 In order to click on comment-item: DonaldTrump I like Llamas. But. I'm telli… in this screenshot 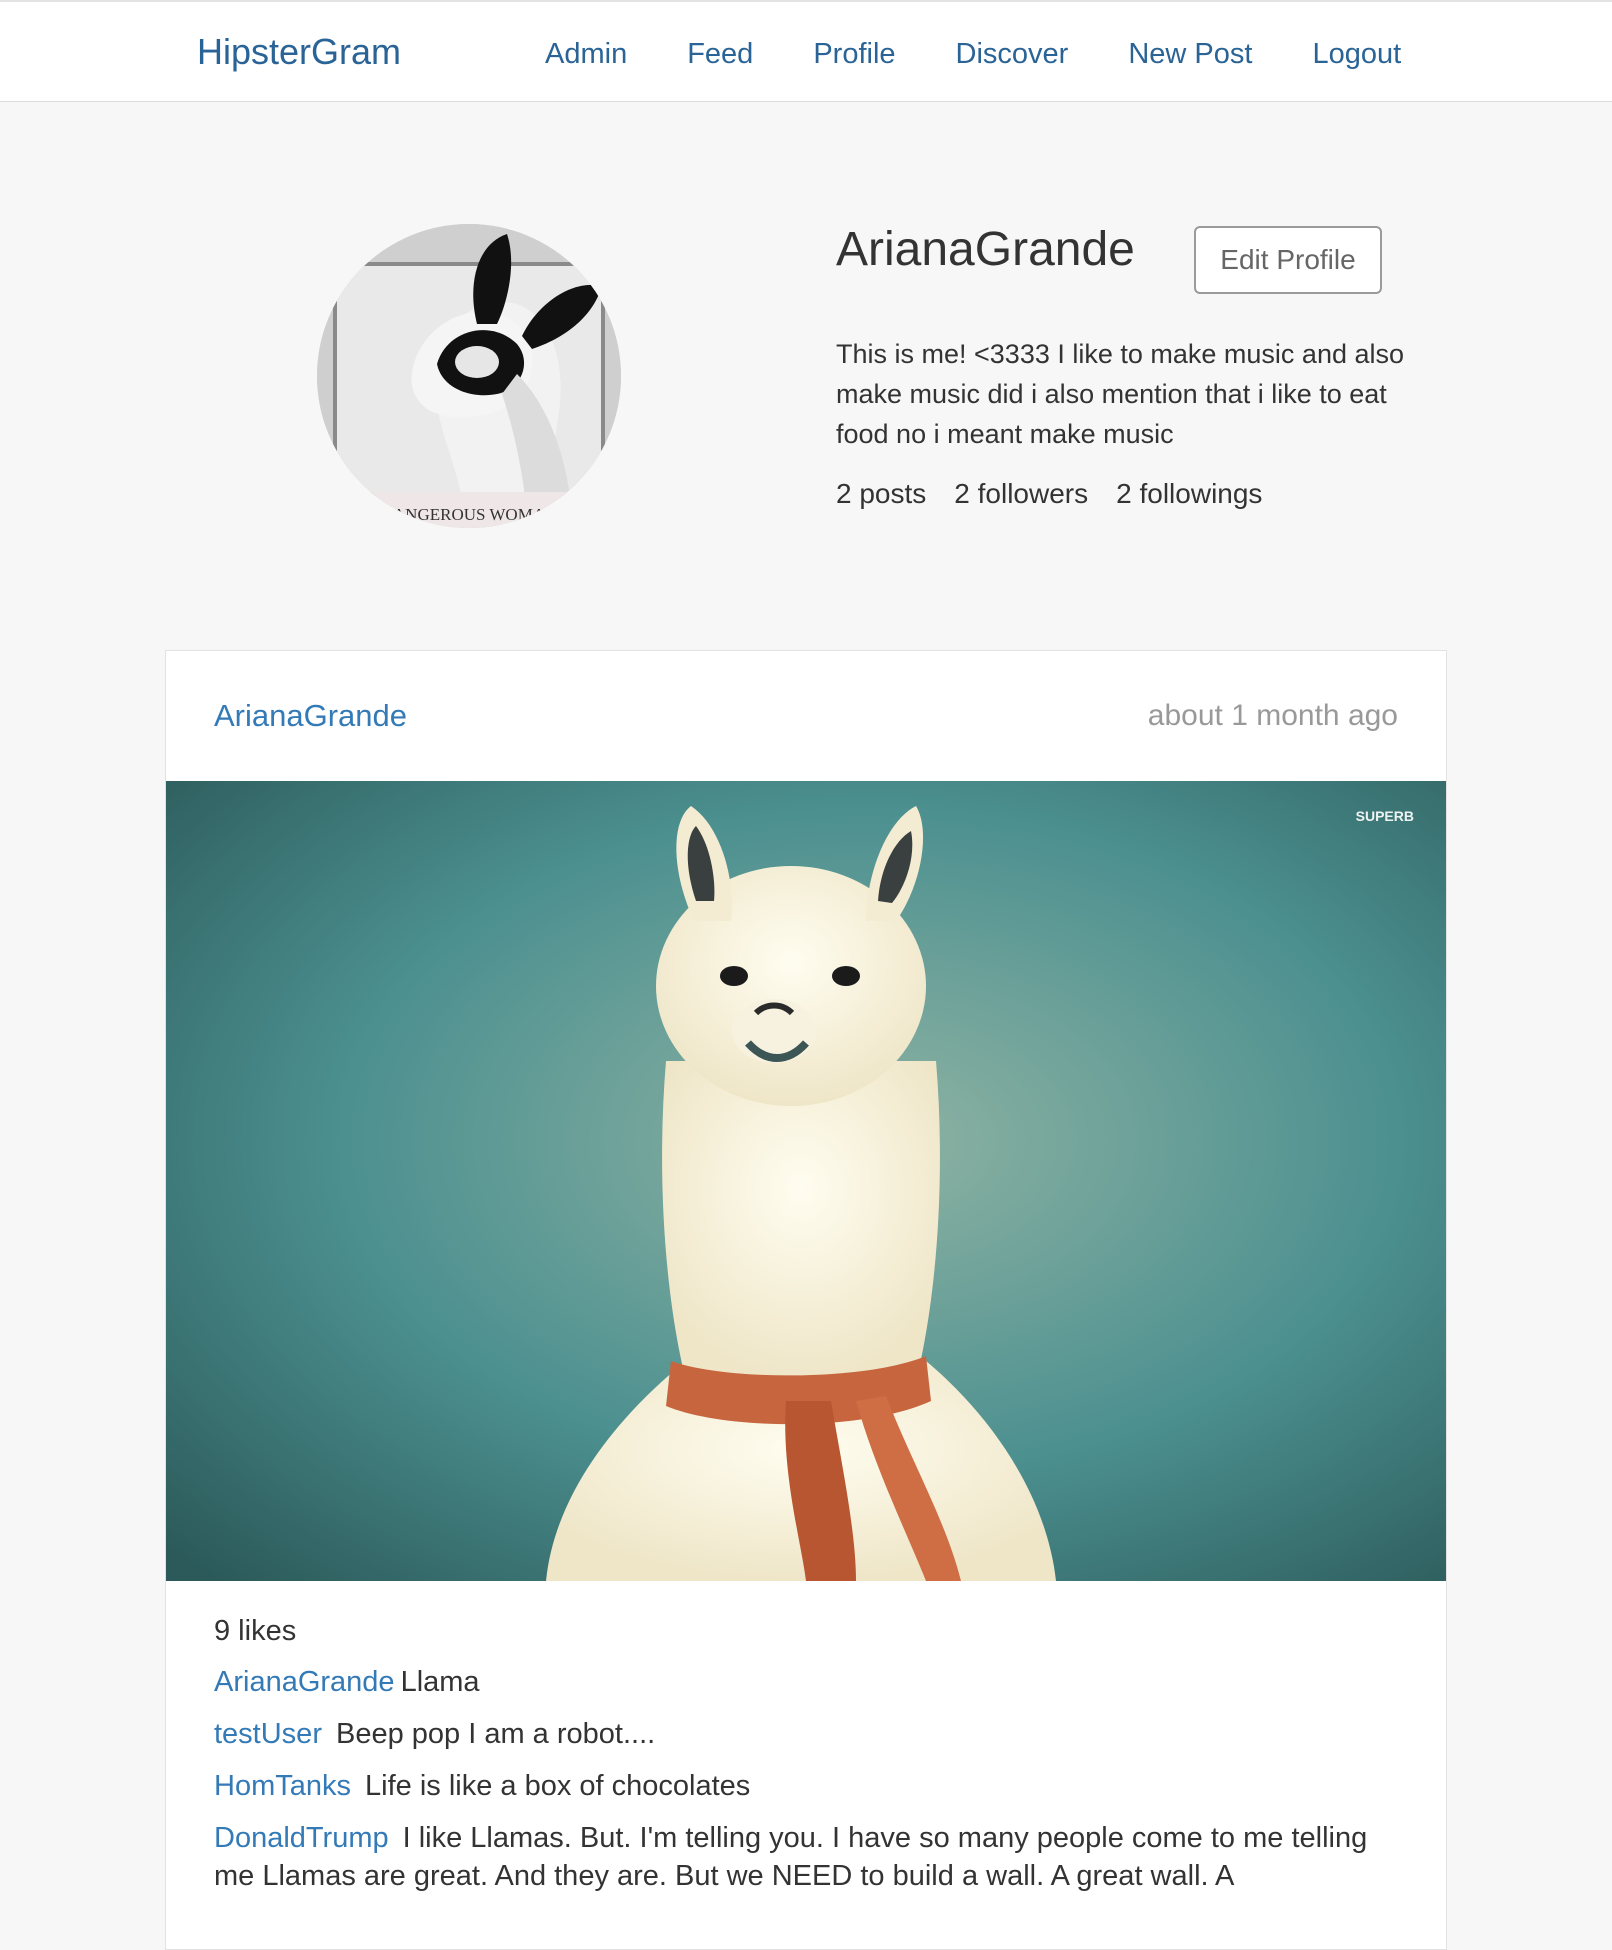, I will do `click(809, 1857)`.